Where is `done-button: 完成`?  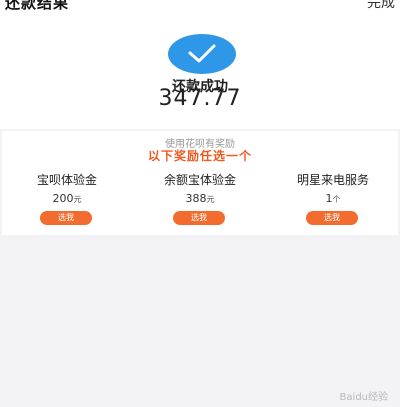
done-button: 完成 is located at coordinates (381, 6).